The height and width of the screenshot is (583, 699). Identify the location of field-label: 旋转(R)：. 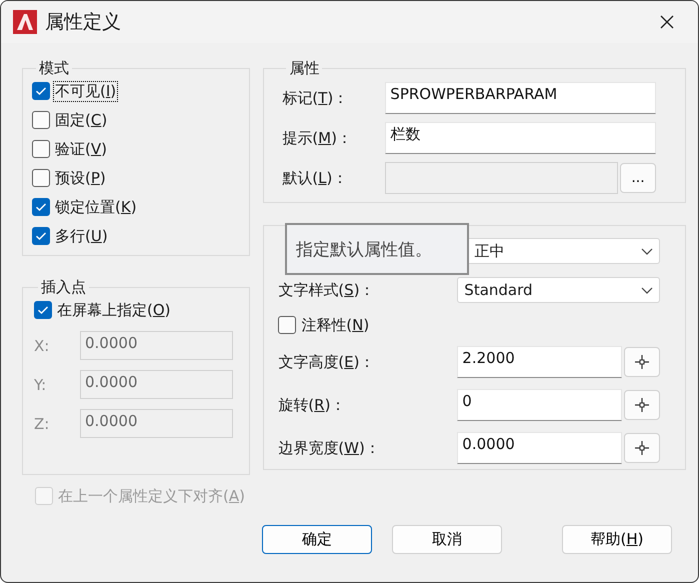
(312, 405).